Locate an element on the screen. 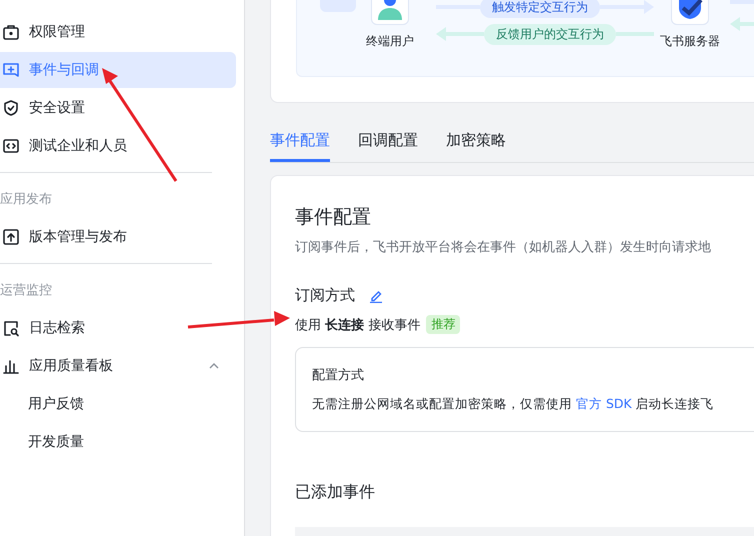 The image size is (754, 536). sidebar-item: 测试企业和人员 is located at coordinates (118, 146).